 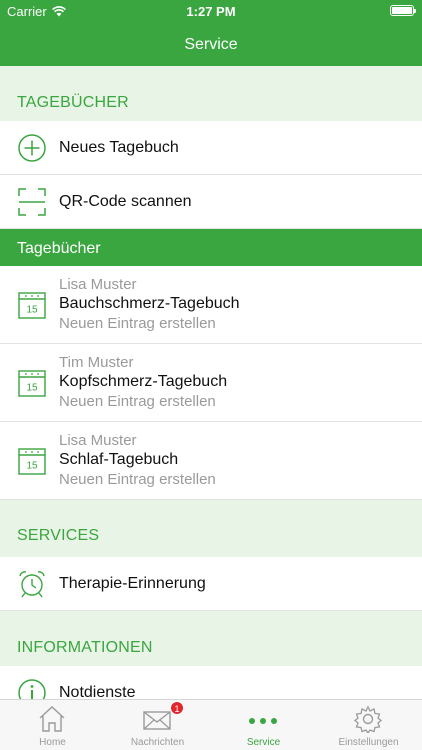 What do you see at coordinates (157, 720) in the screenshot?
I see `envelope-icon` at bounding box center [157, 720].